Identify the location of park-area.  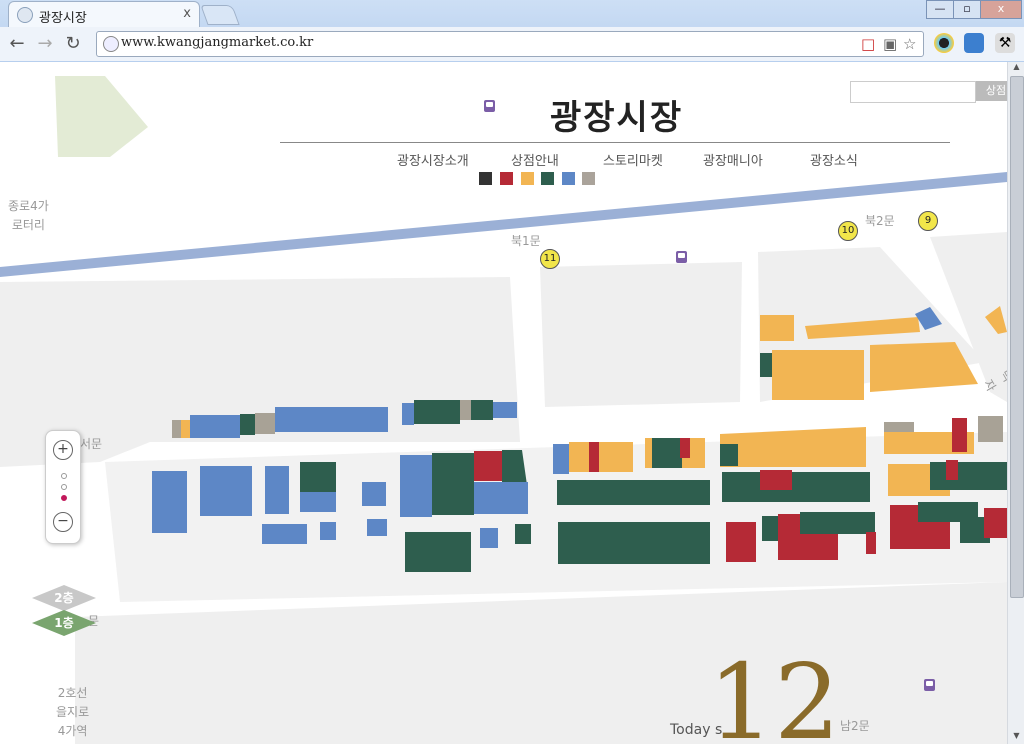
(101, 116).